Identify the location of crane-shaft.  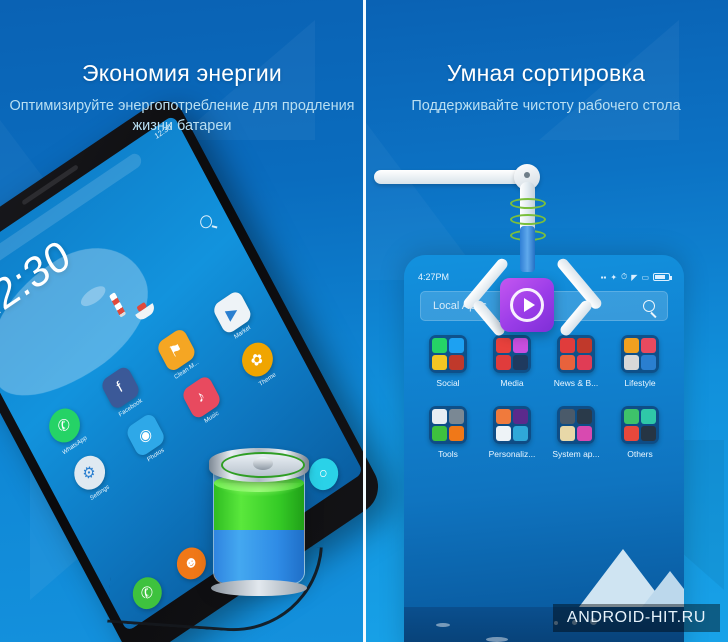
(527, 249).